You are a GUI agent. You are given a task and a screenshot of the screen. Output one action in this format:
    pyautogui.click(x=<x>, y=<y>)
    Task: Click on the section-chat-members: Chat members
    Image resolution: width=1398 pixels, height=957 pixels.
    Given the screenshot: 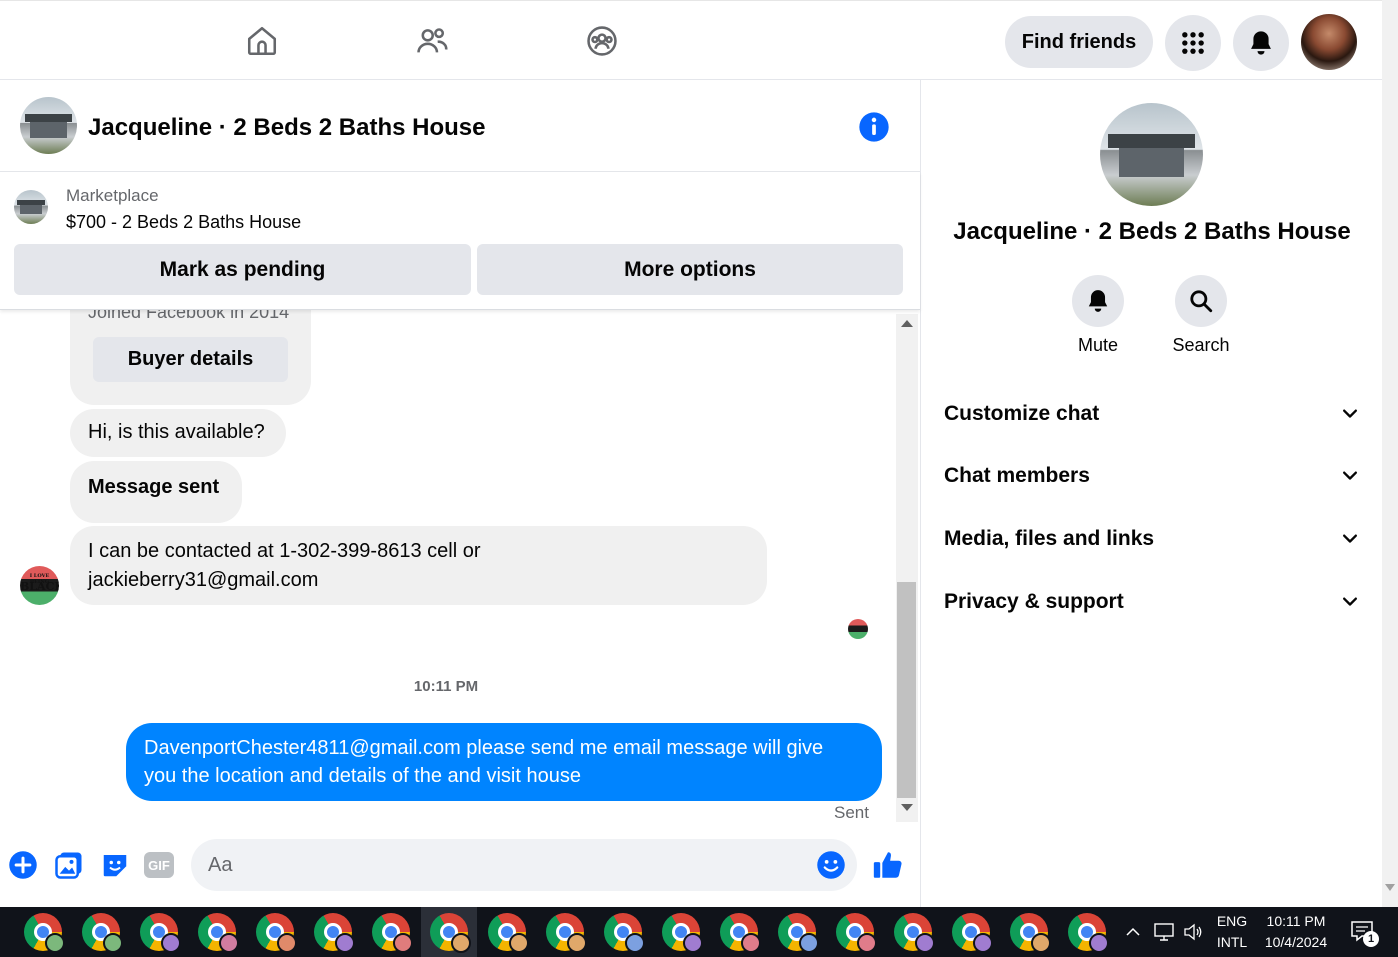 What is the action you would take?
    pyautogui.click(x=1152, y=476)
    